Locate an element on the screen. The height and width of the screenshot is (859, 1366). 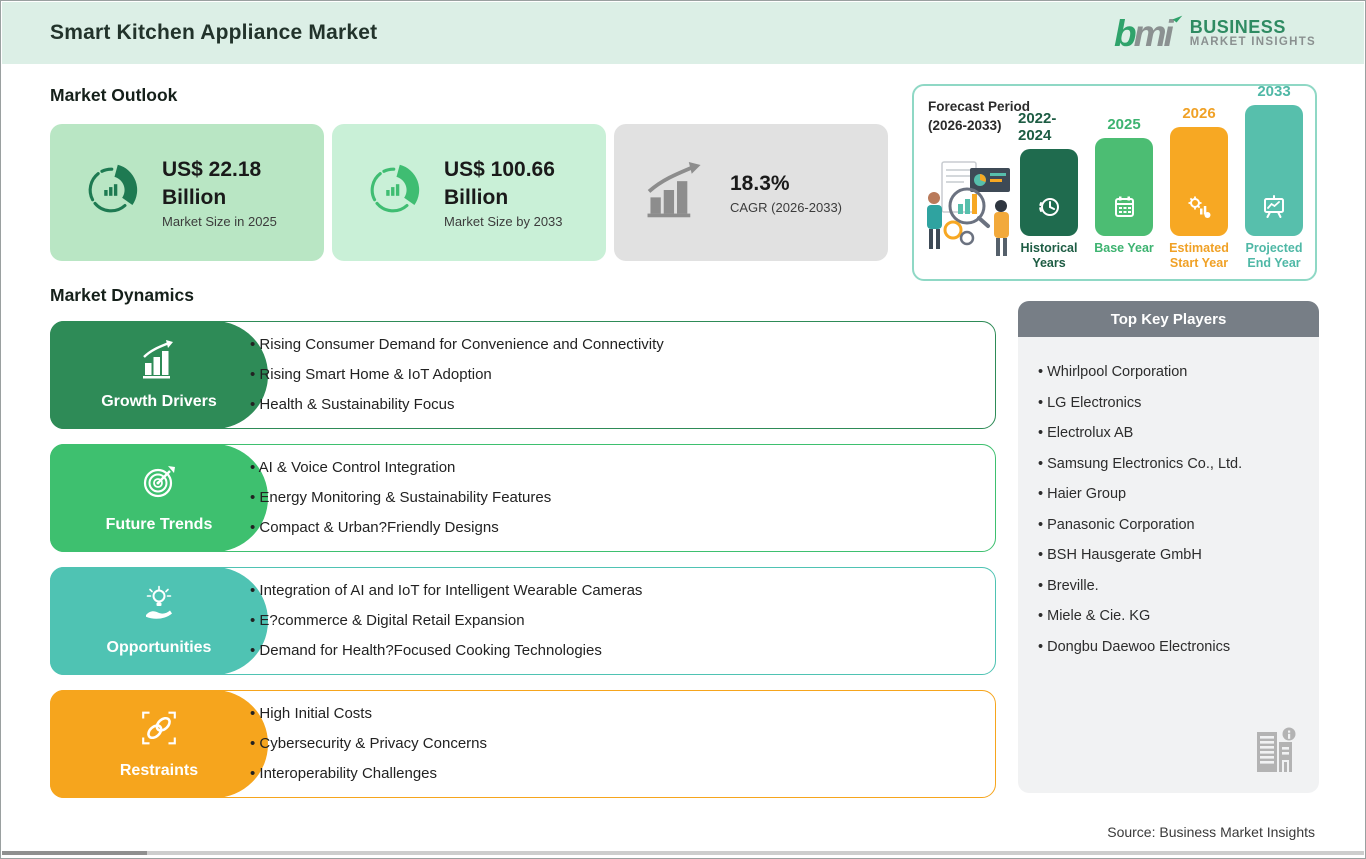
bar-year-label: 2025 is located at coordinates (1124, 124).